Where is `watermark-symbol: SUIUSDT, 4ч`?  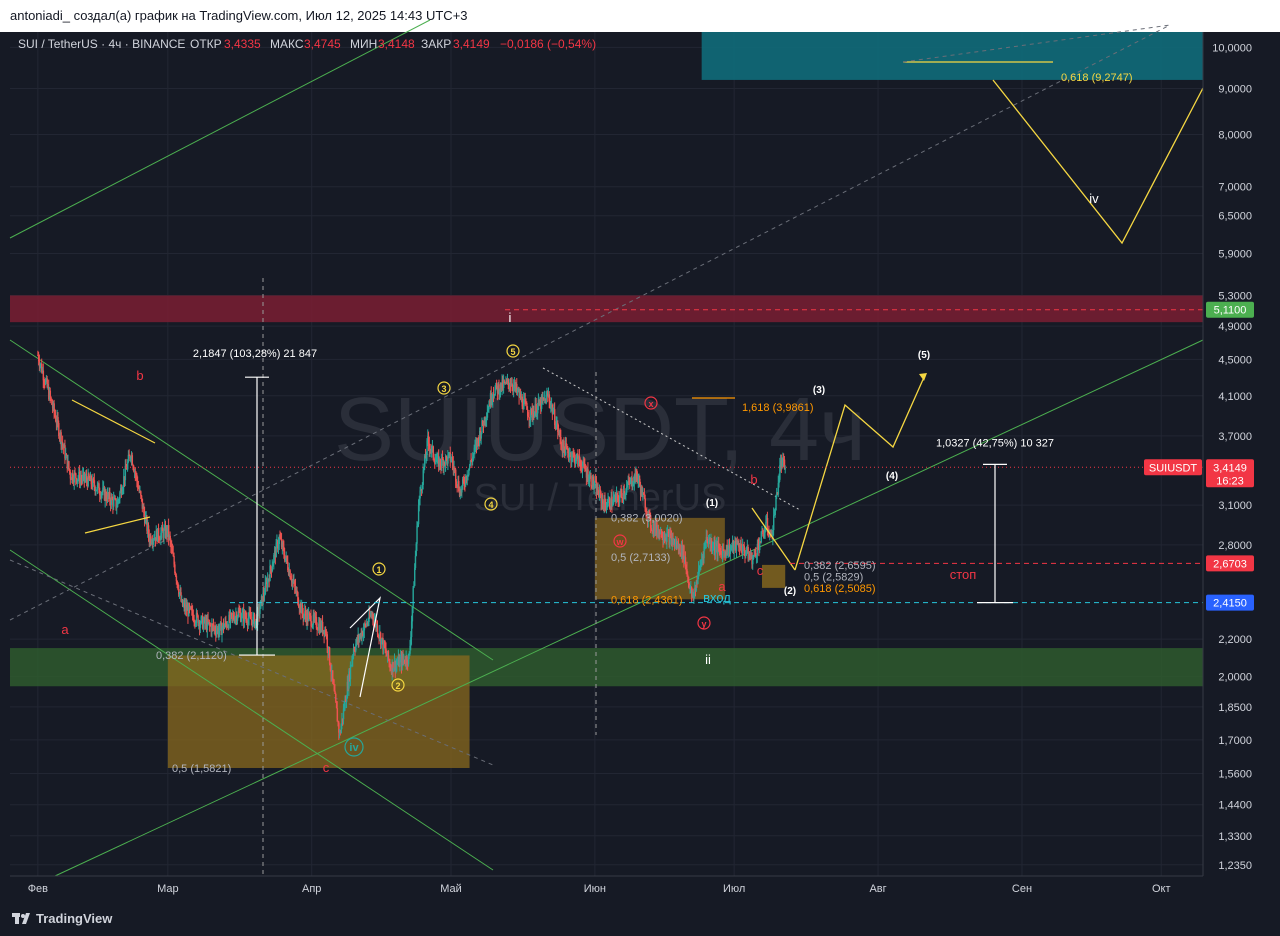
watermark-symbol: SUIUSDT, 4ч is located at coordinates (600, 430).